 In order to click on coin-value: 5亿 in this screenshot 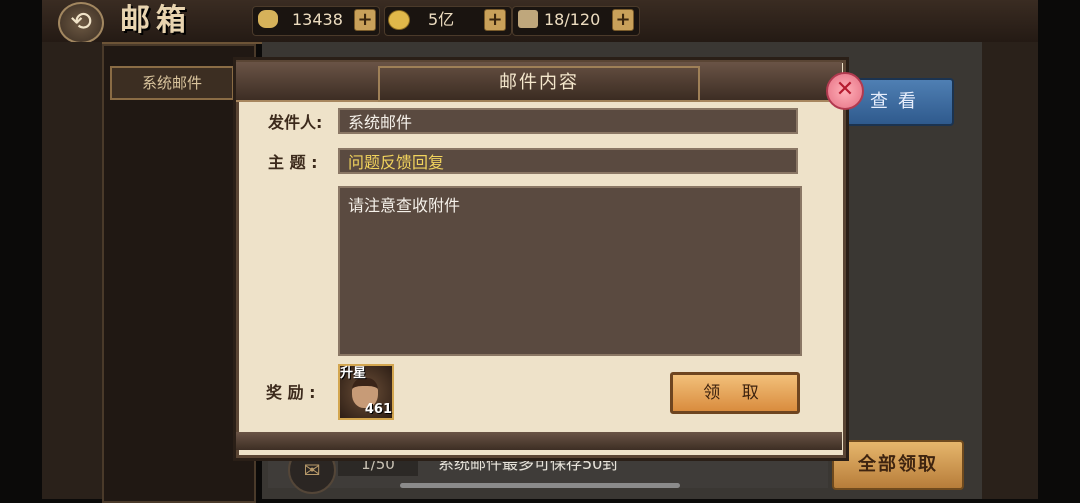, I will do `click(441, 19)`.